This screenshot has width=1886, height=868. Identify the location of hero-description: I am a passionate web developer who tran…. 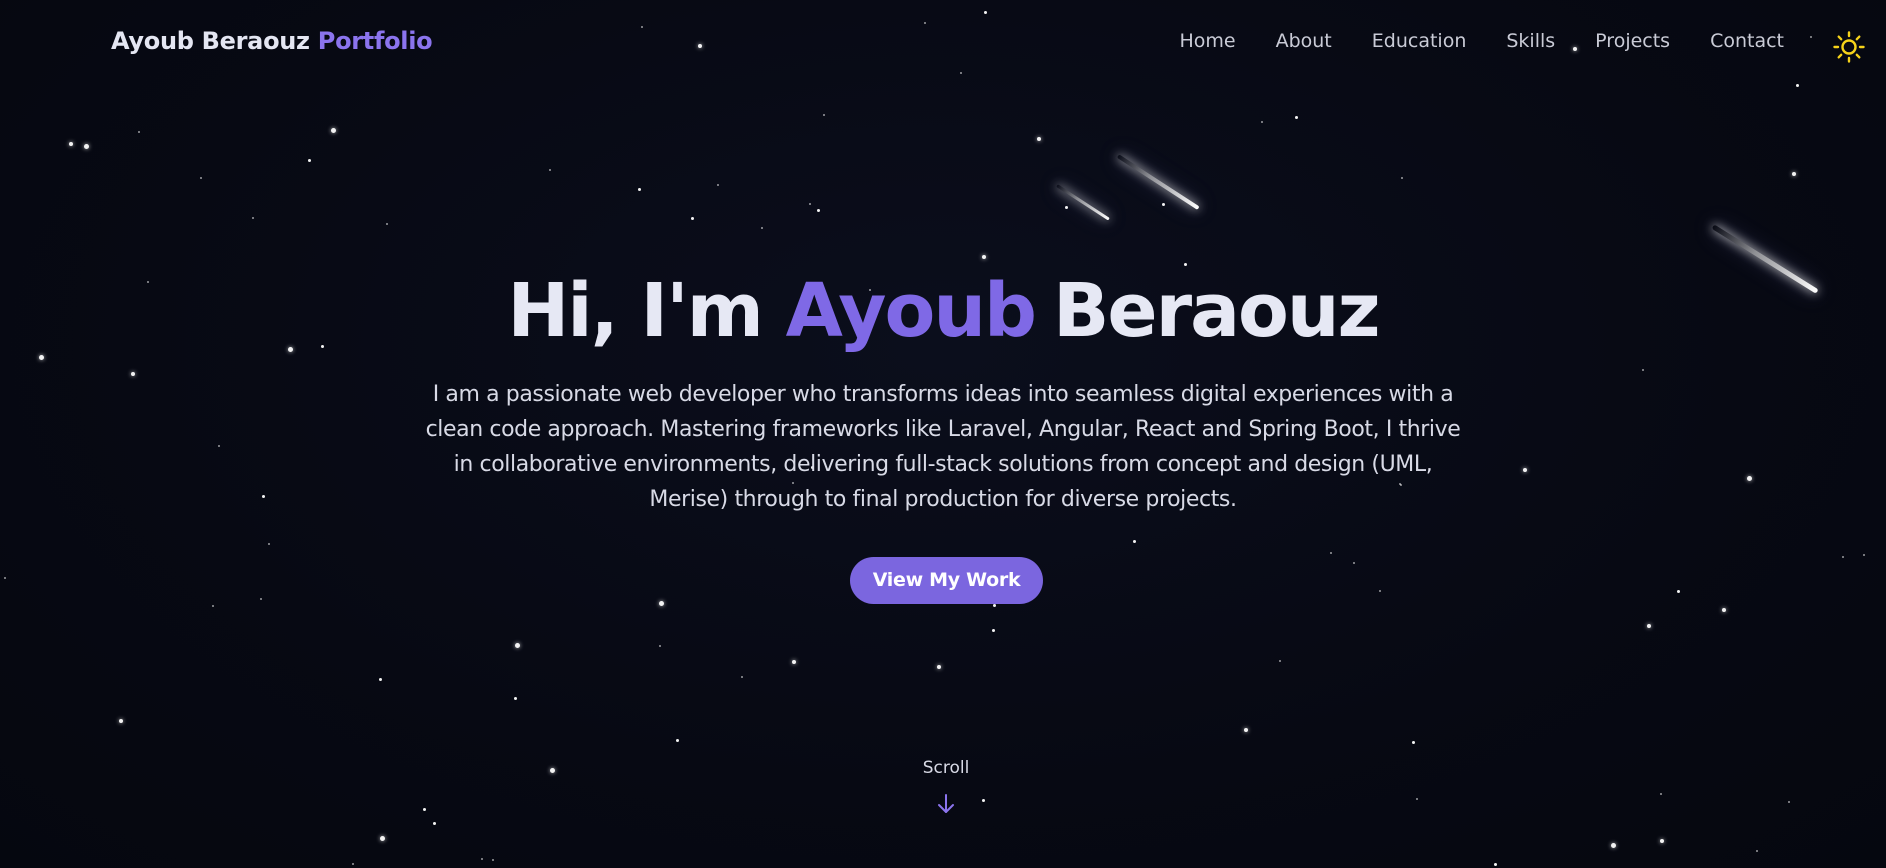
(943, 447).